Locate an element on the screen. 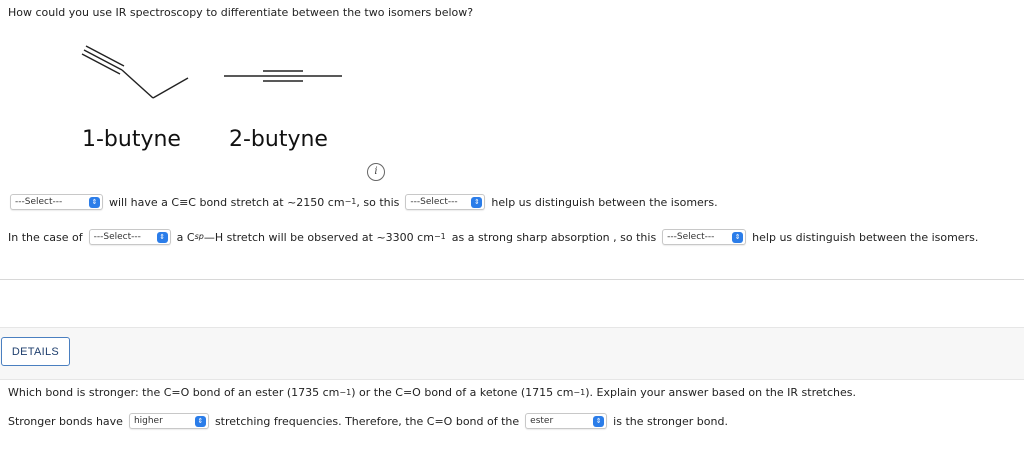  isomer-select-1: ---Select--- ⇕ is located at coordinates (56, 202).